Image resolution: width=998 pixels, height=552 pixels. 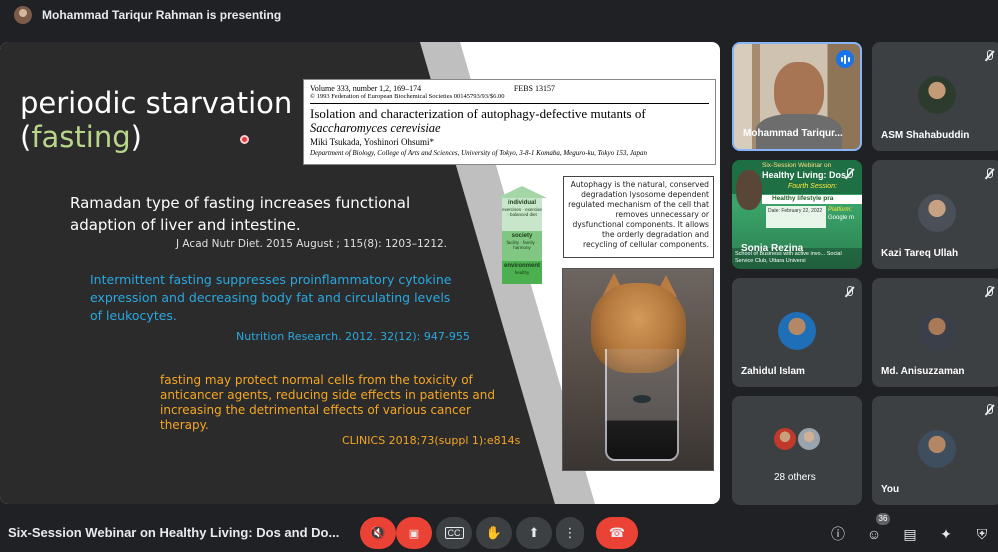 I want to click on people-icon: ☺, so click(x=874, y=534).